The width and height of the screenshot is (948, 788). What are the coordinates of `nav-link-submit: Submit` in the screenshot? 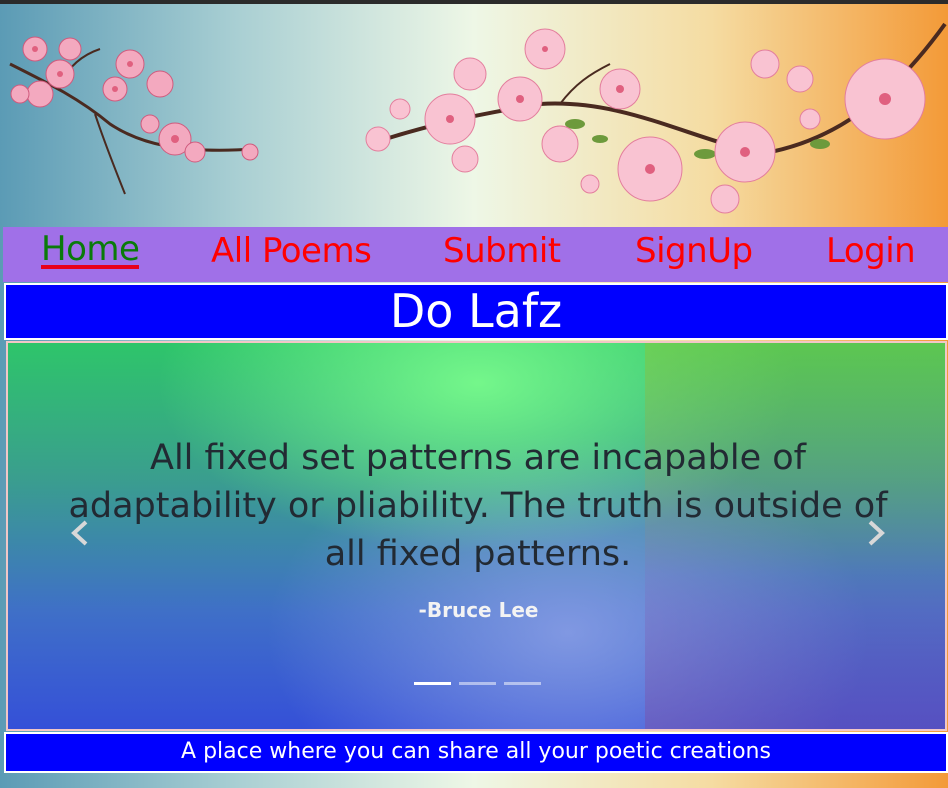 It's located at (502, 253).